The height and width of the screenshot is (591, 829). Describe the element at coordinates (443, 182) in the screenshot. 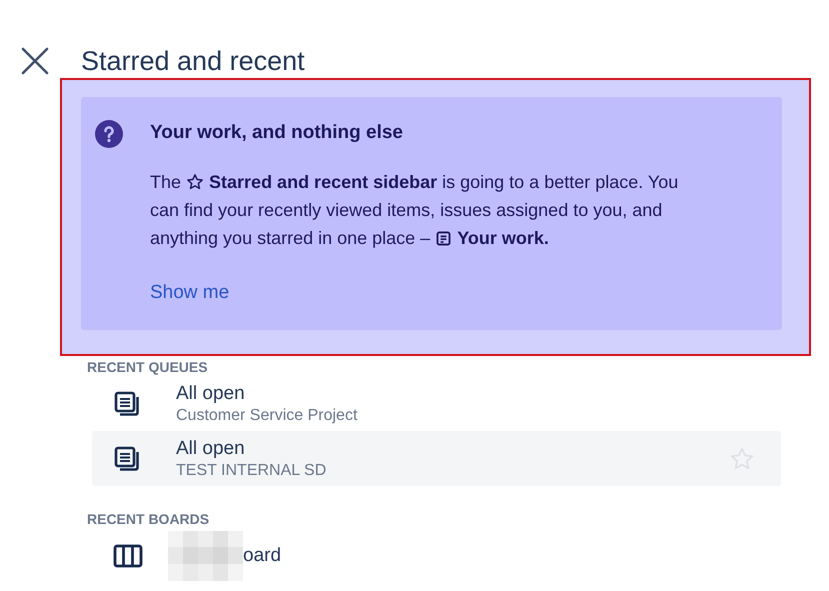

I see `notice-text: Starred and recent sidebar is going to a better place. You` at that location.